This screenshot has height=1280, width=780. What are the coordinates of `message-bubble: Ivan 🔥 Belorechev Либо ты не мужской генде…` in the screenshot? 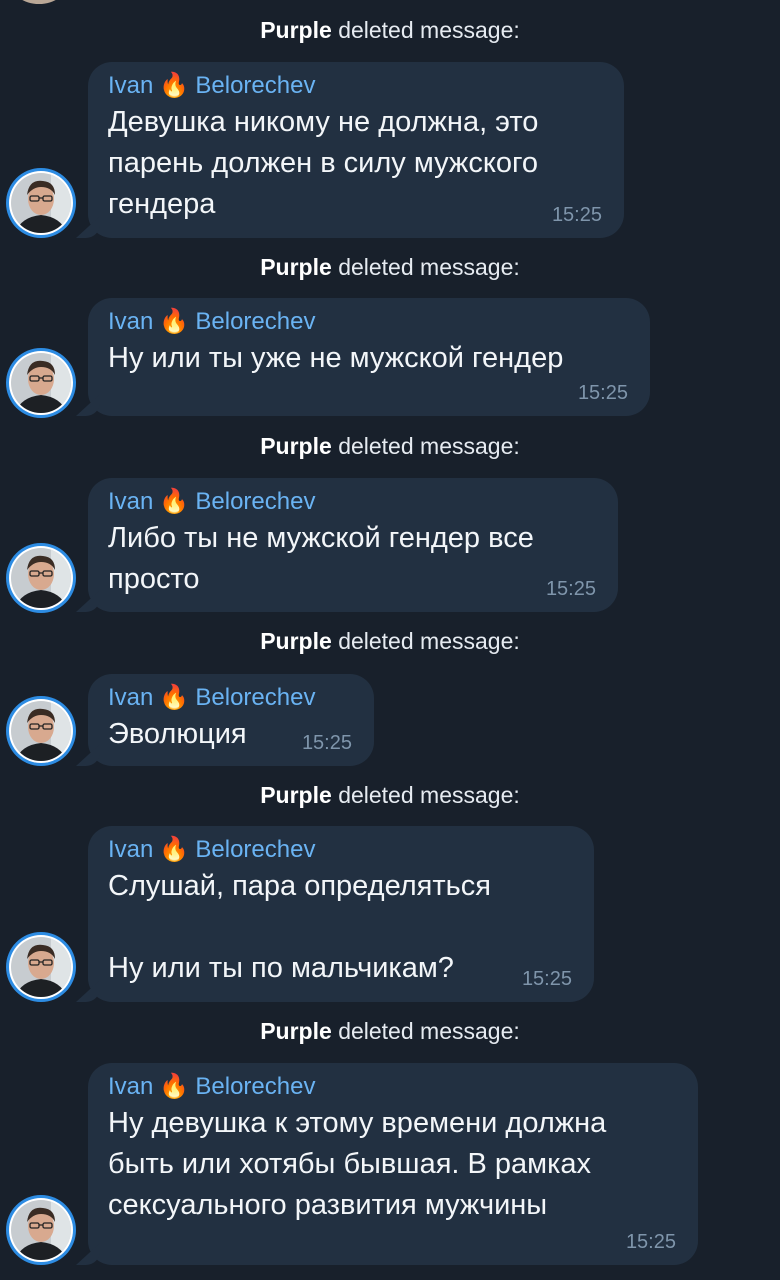 It's located at (353, 545).